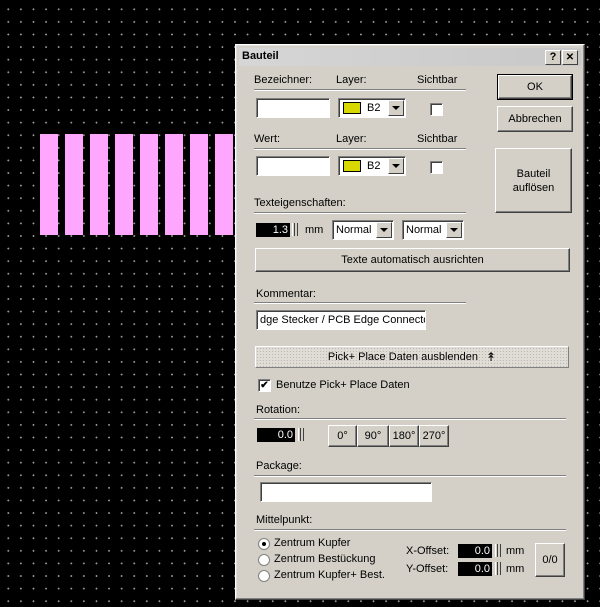  Describe the element at coordinates (325, 559) in the screenshot. I see `radio-center-assembly-label: Zentrum Bestückung` at that location.